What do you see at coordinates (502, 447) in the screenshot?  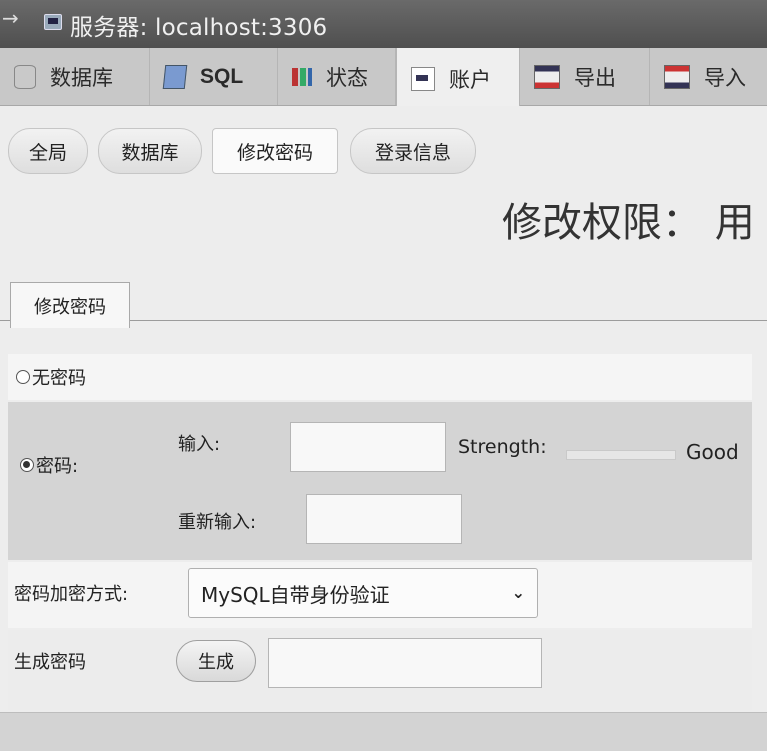 I see `strength-label: Strength:` at bounding box center [502, 447].